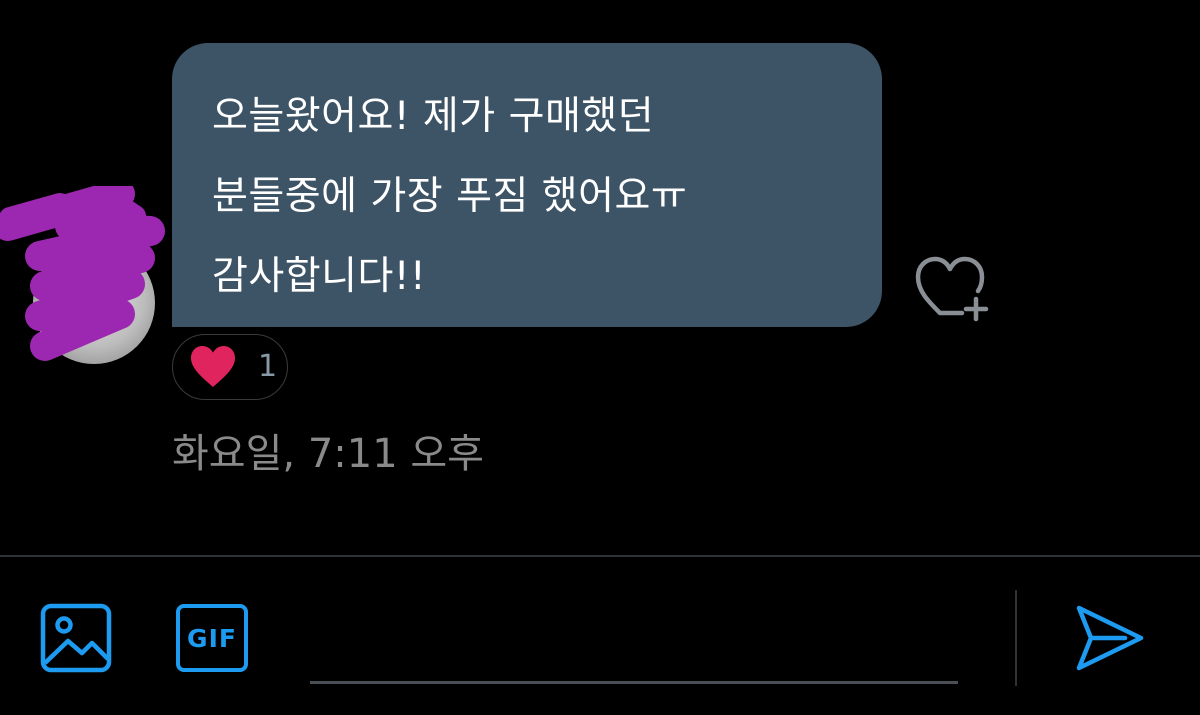 This screenshot has height=715, width=1200. I want to click on redaction-scribble, so click(82, 273).